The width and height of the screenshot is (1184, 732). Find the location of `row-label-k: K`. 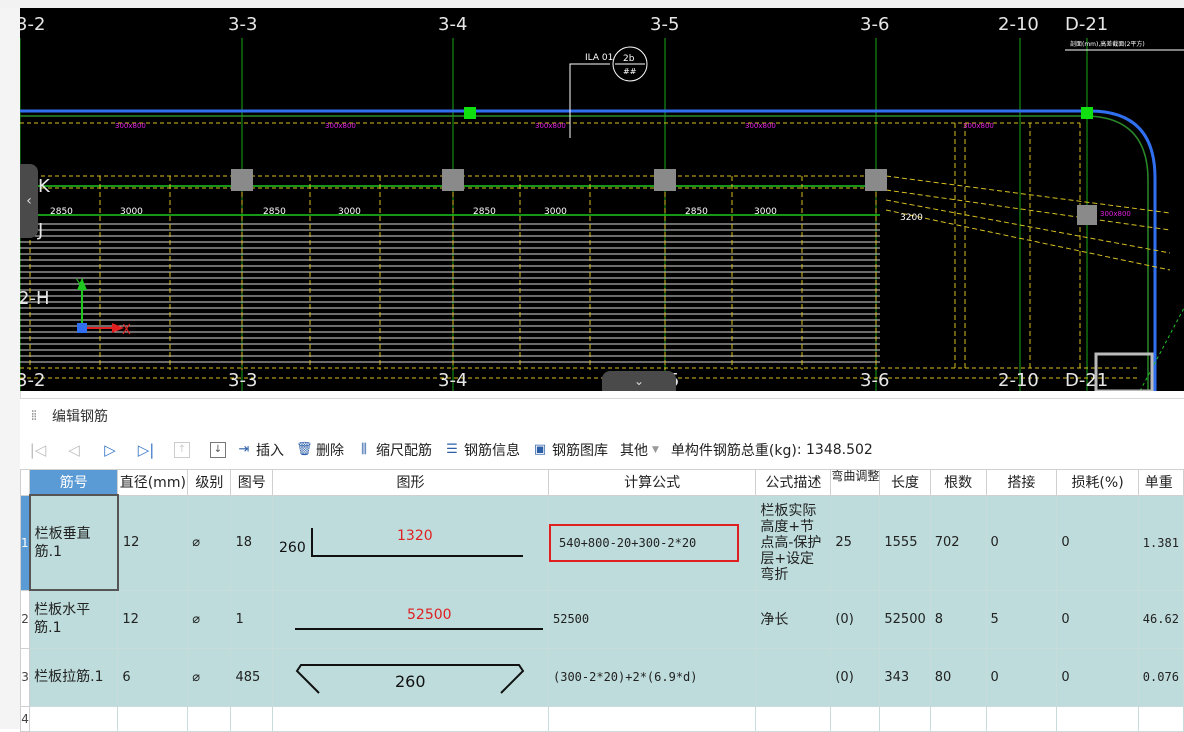

row-label-k: K is located at coordinates (44, 186).